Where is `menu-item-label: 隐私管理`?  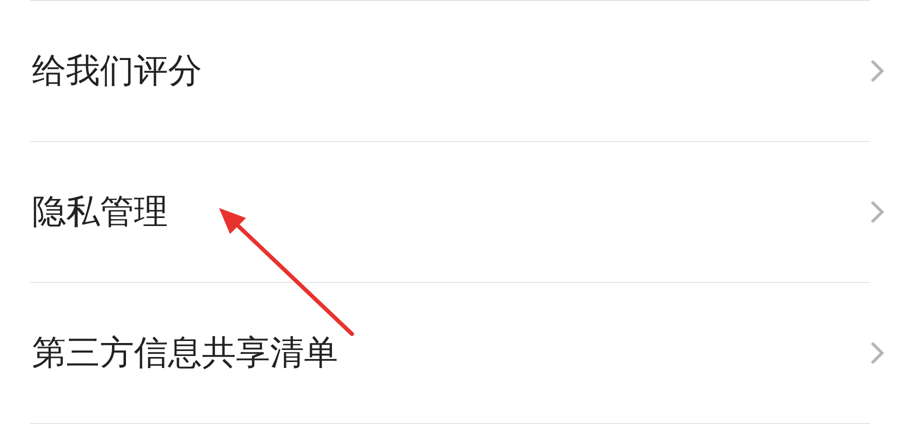
menu-item-label: 隐私管理 is located at coordinates (99, 212).